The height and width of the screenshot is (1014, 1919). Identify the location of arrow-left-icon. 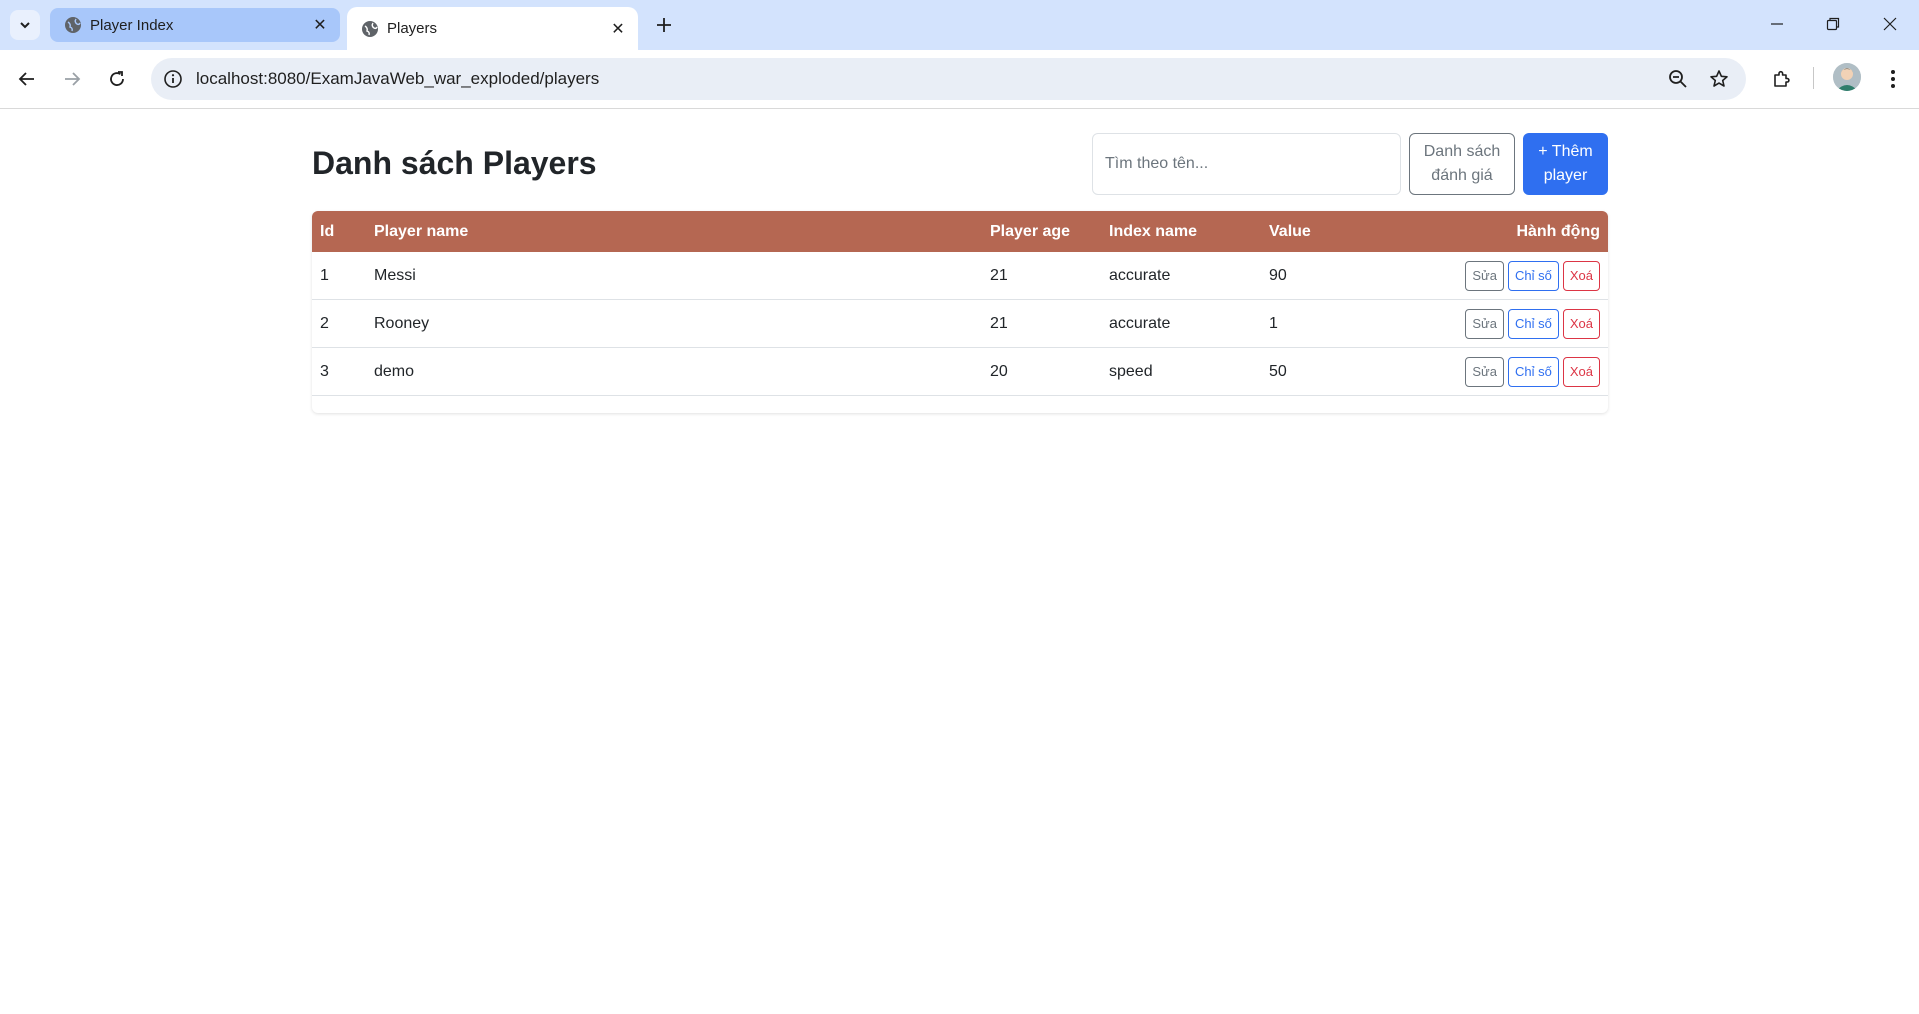
(26, 79).